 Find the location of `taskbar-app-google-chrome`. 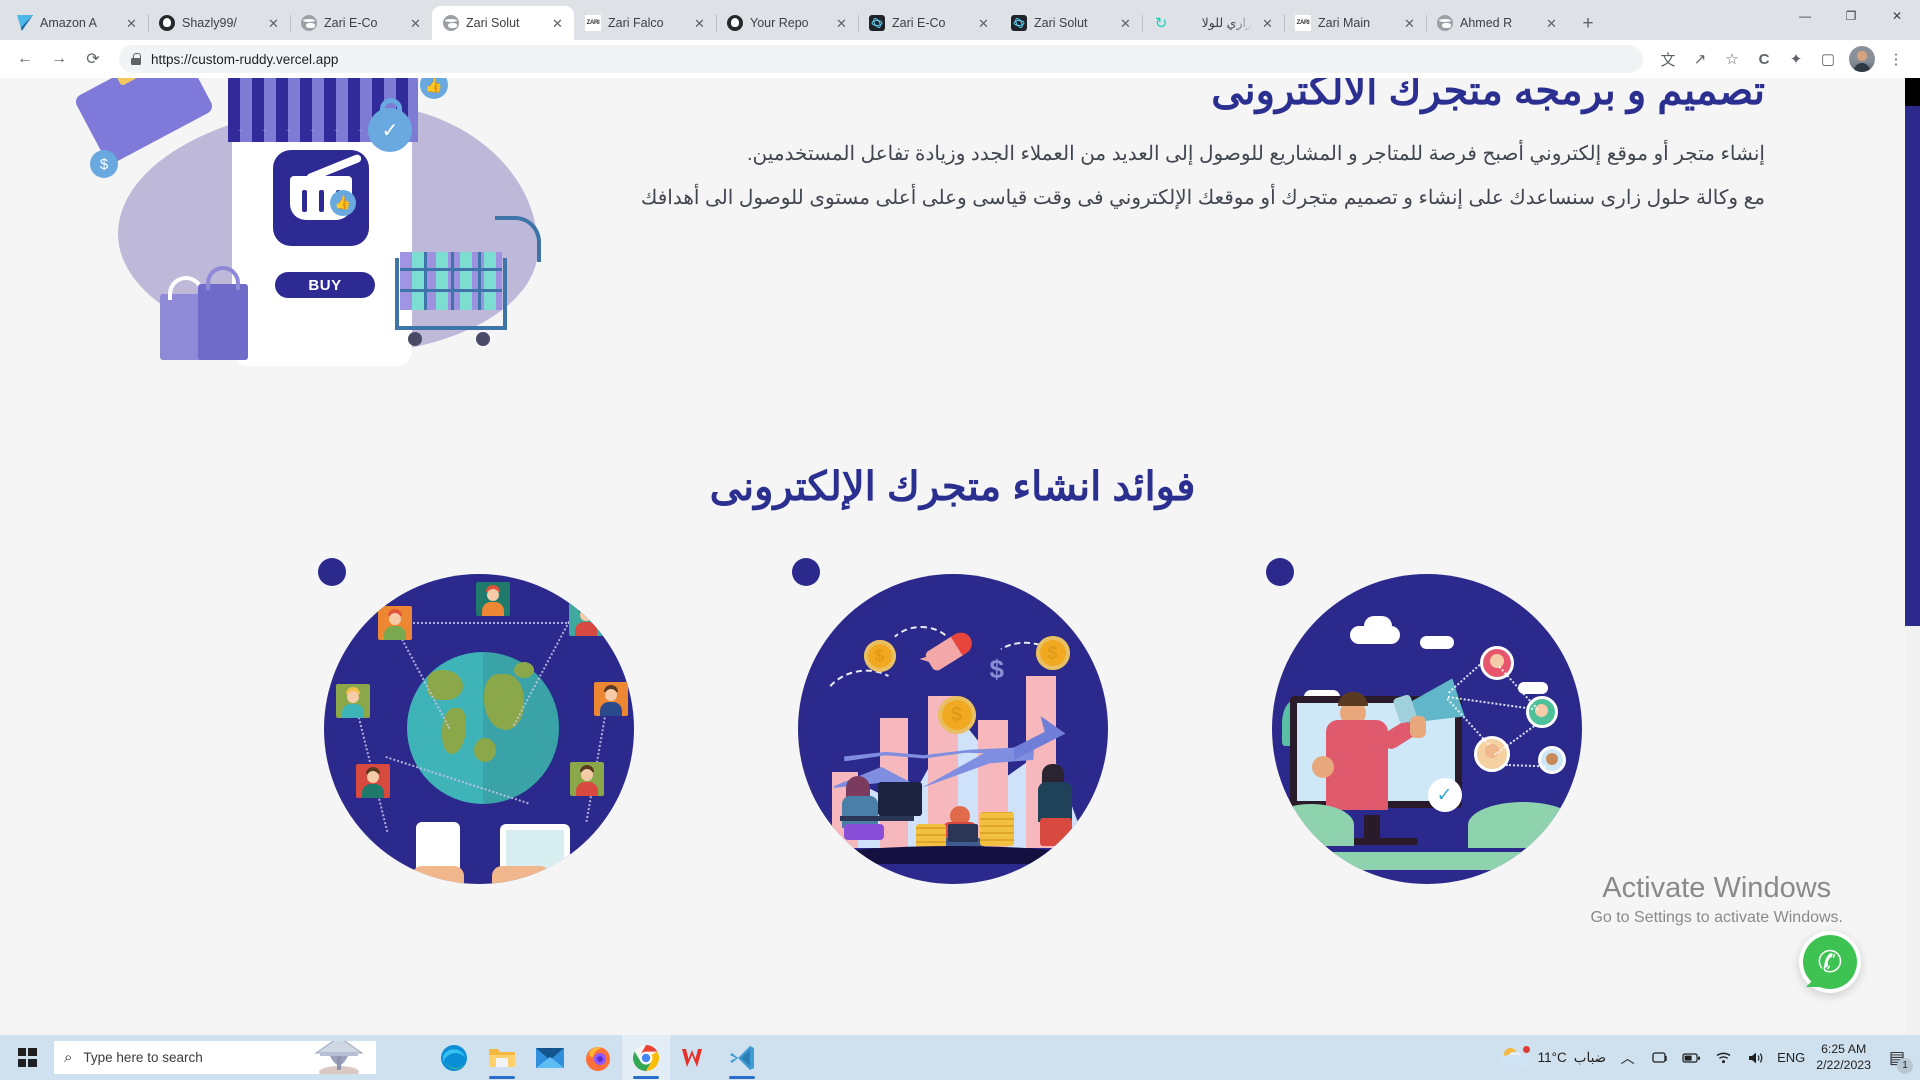

taskbar-app-google-chrome is located at coordinates (646, 1057).